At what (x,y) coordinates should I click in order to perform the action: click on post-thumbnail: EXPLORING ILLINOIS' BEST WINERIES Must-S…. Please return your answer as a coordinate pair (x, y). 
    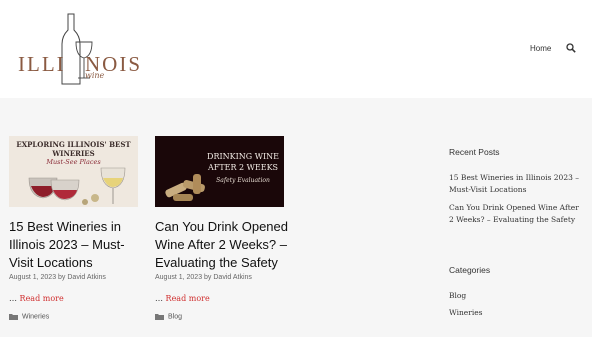
    Looking at the image, I should click on (73, 171).